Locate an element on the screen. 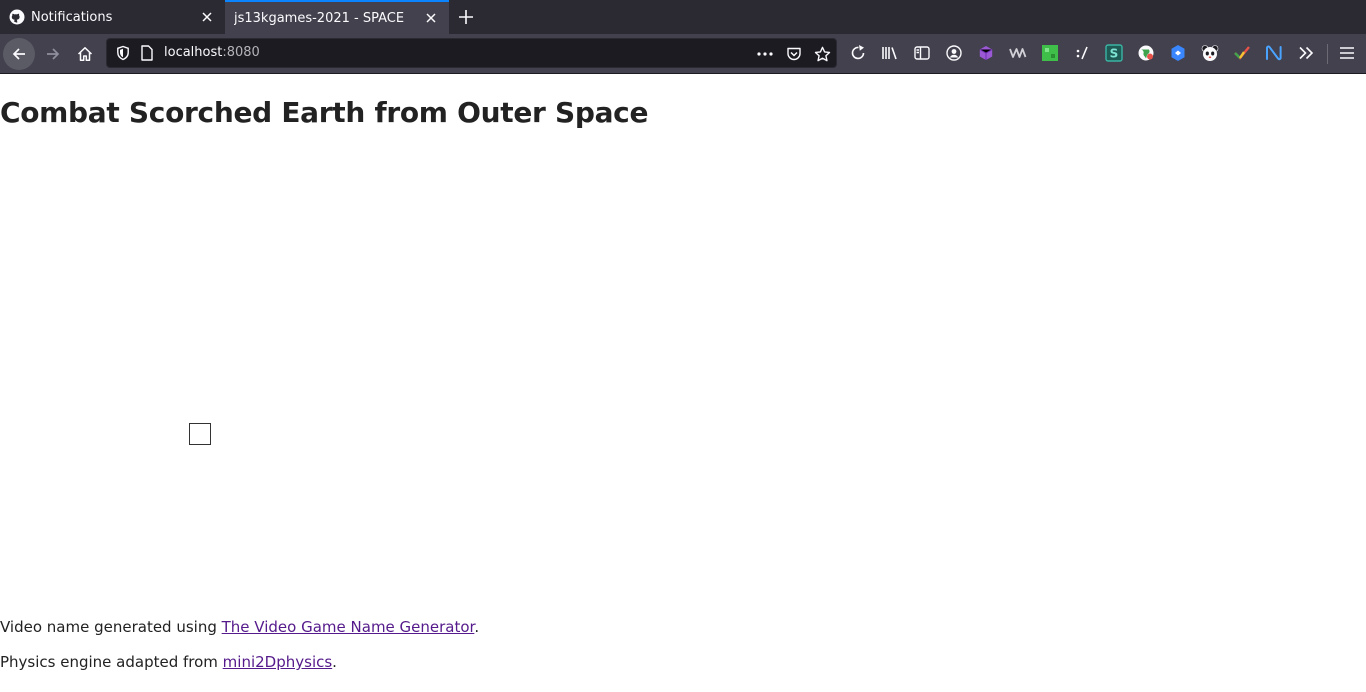 The image size is (1366, 692). reload-icon is located at coordinates (858, 52).